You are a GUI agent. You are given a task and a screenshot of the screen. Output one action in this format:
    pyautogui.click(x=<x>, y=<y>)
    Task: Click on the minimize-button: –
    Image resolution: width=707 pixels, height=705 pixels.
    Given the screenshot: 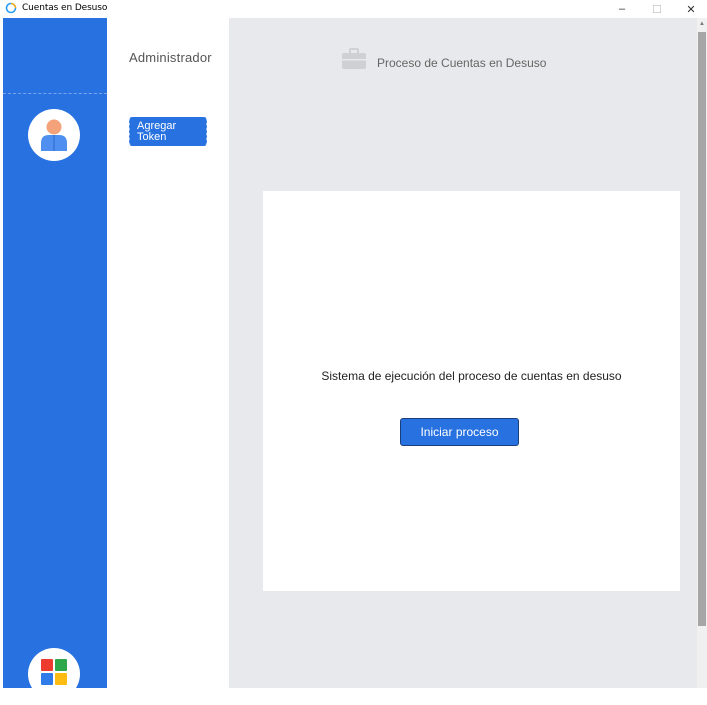 What is the action you would take?
    pyautogui.click(x=622, y=9)
    